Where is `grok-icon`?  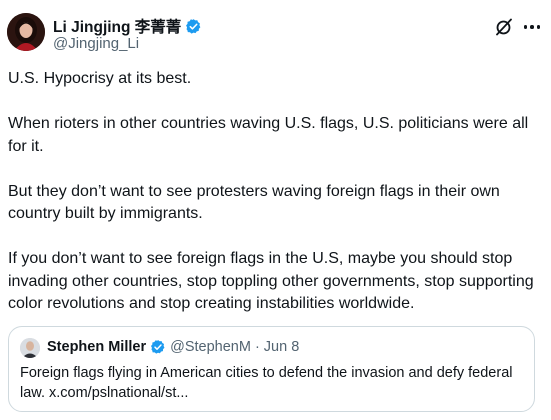 grok-icon is located at coordinates (504, 27).